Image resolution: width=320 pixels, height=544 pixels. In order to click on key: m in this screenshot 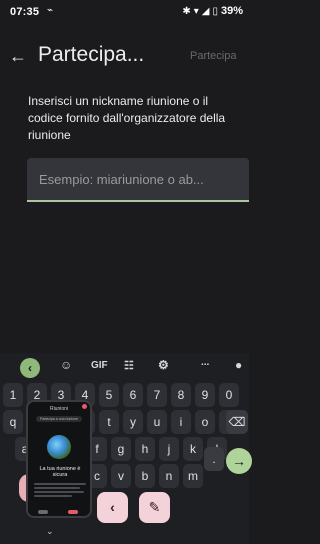, I will do `click(193, 476)`.